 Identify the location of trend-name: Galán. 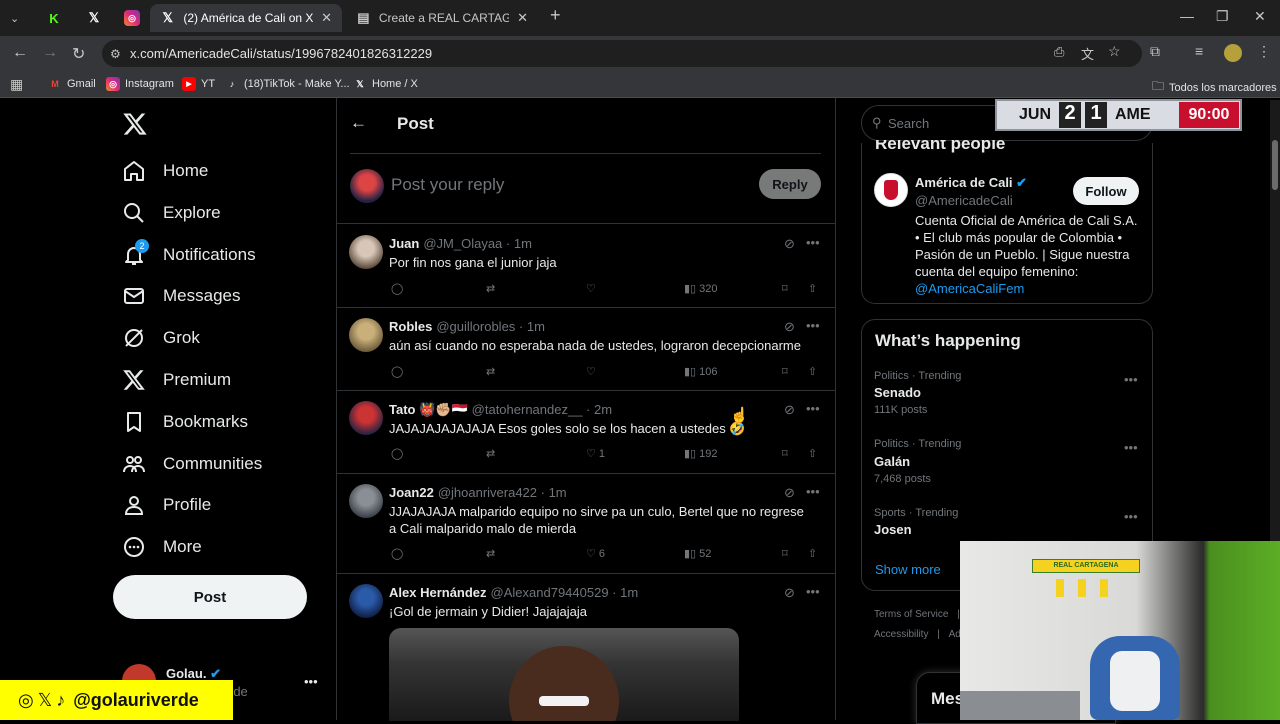
(892, 461).